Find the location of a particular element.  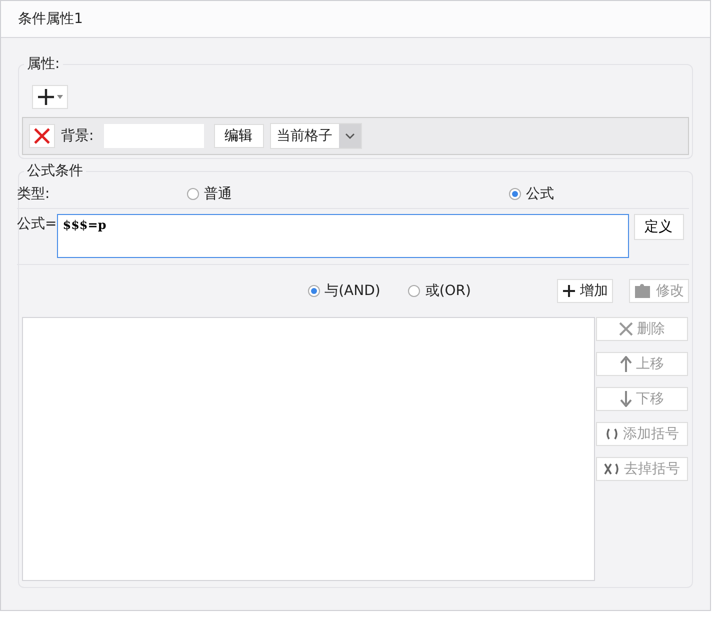

radio-label: 或(OR) is located at coordinates (448, 291).